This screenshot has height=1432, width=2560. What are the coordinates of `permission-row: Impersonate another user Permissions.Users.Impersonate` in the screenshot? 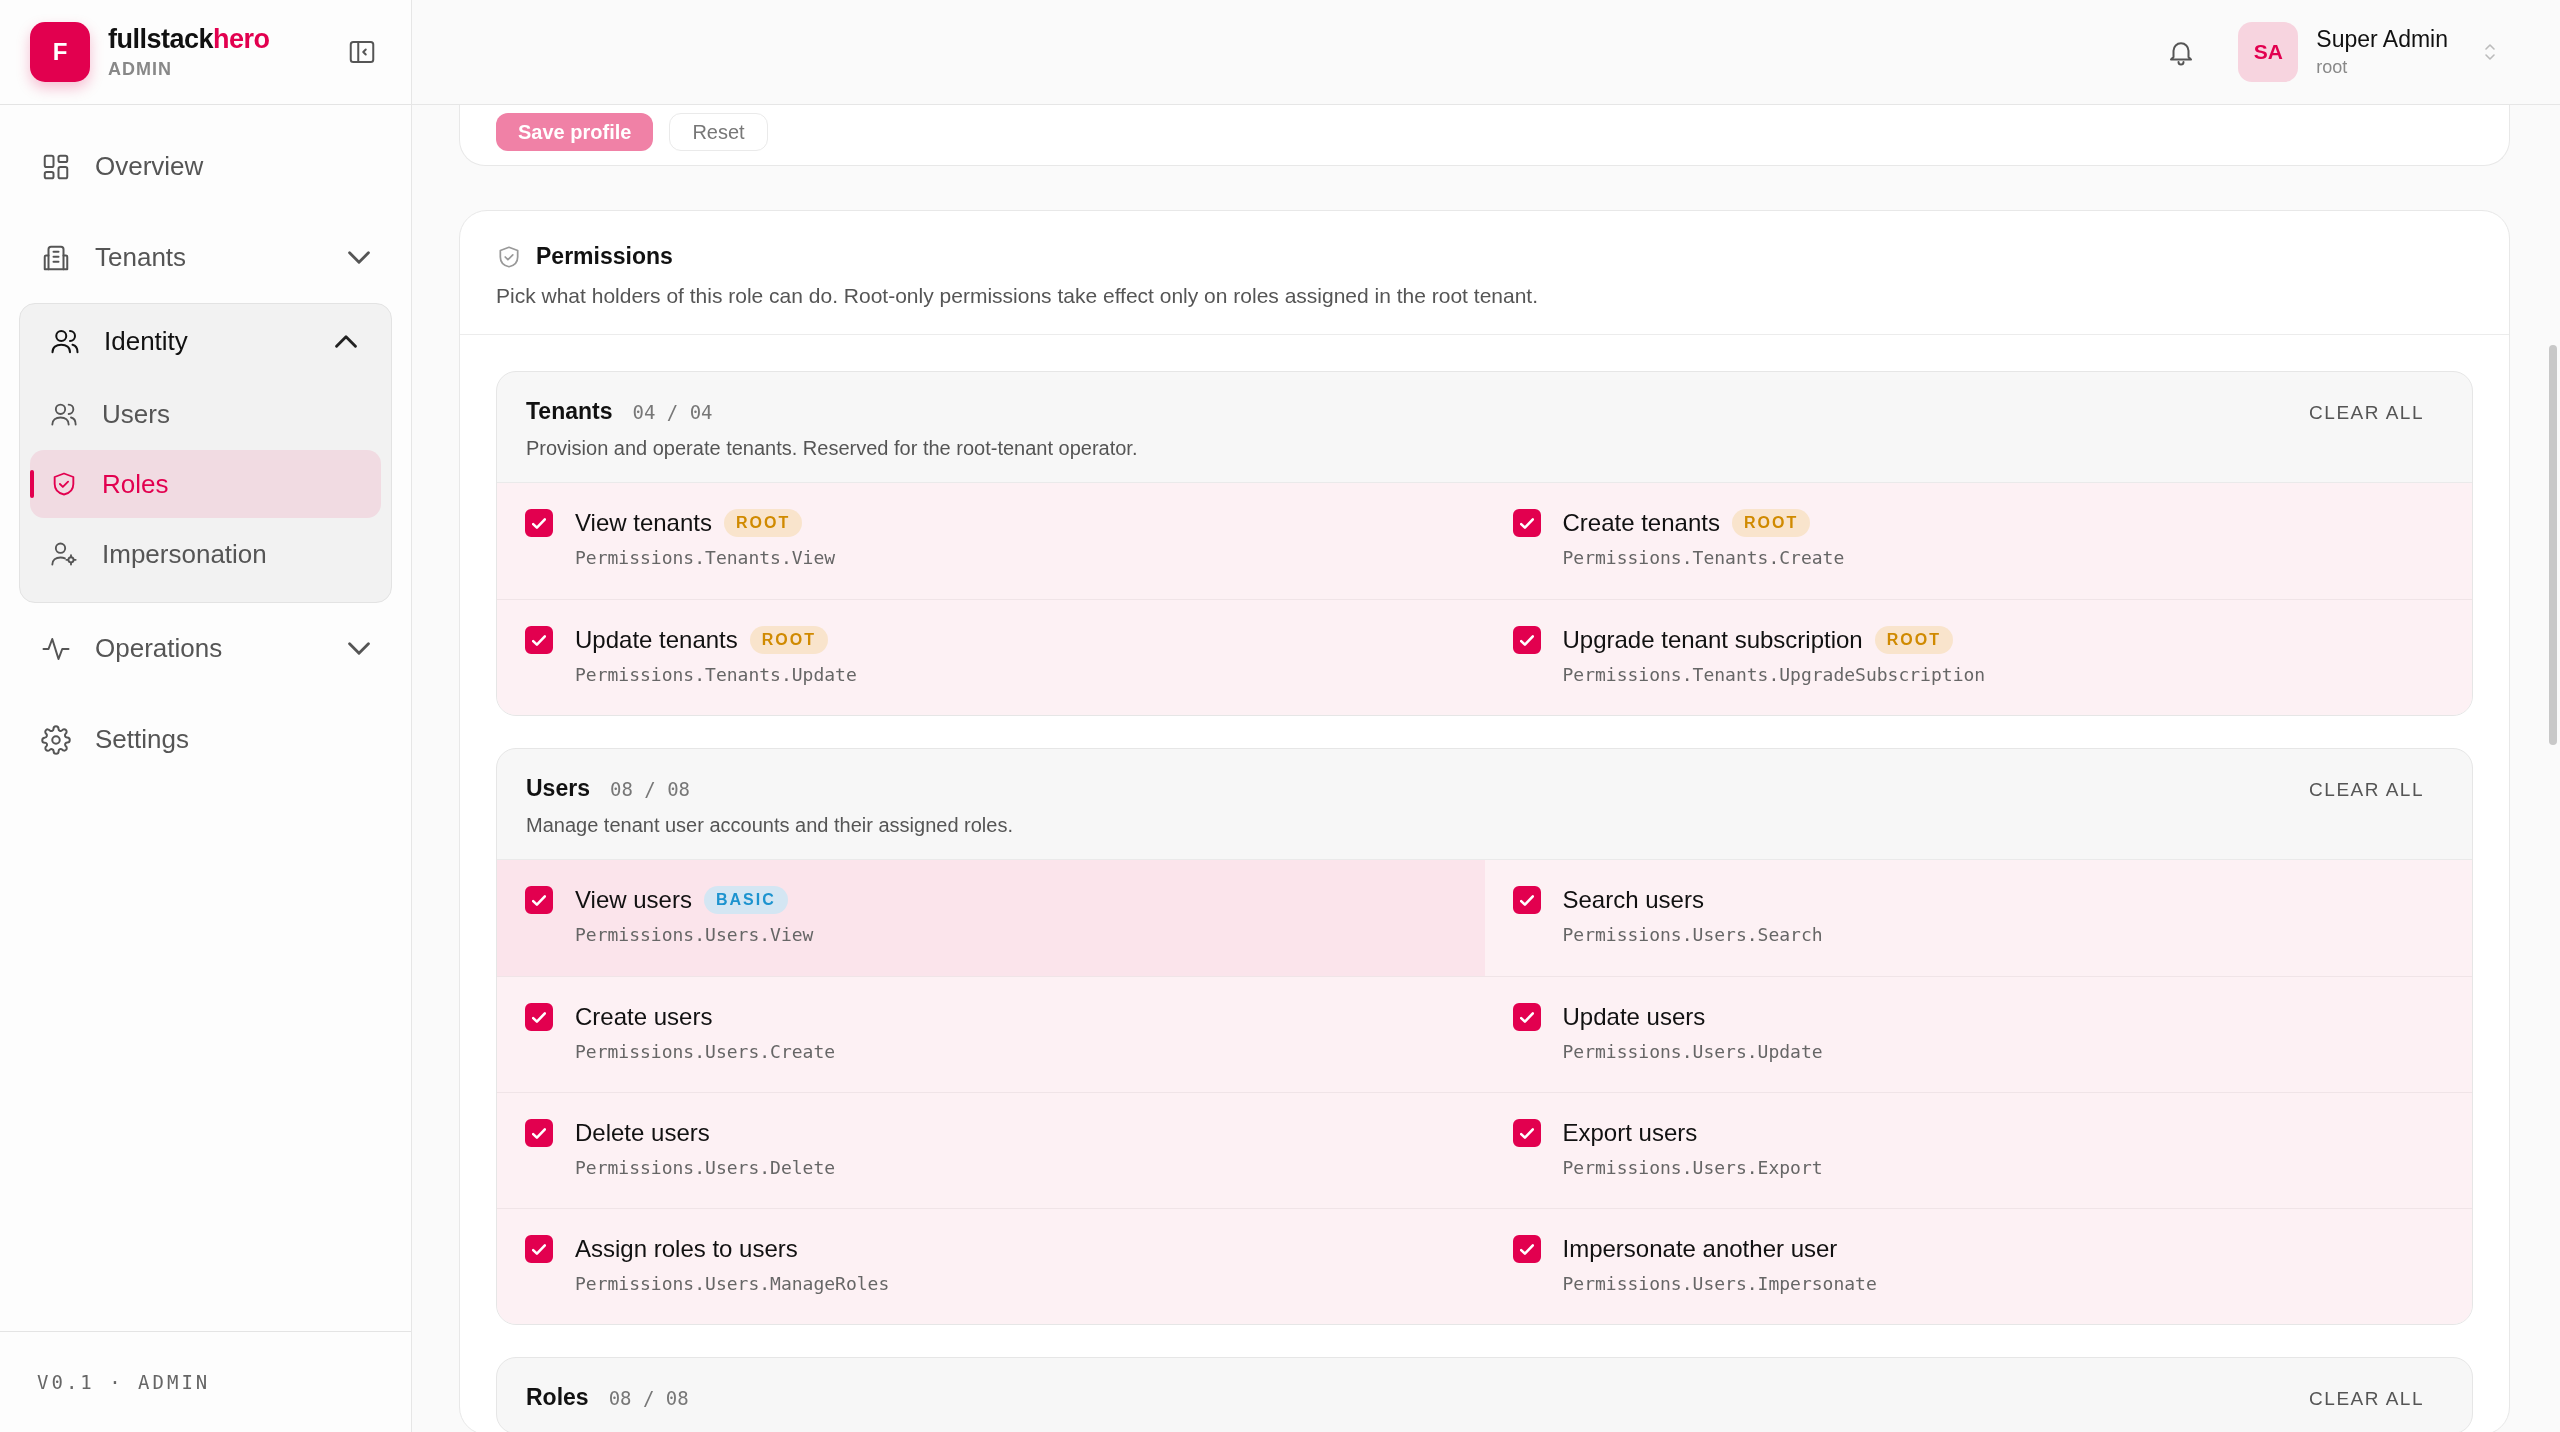 It's located at (1978, 1266).